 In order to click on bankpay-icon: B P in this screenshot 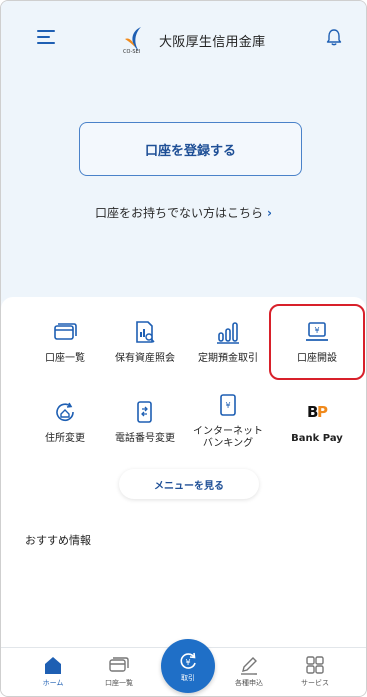, I will do `click(317, 412)`.